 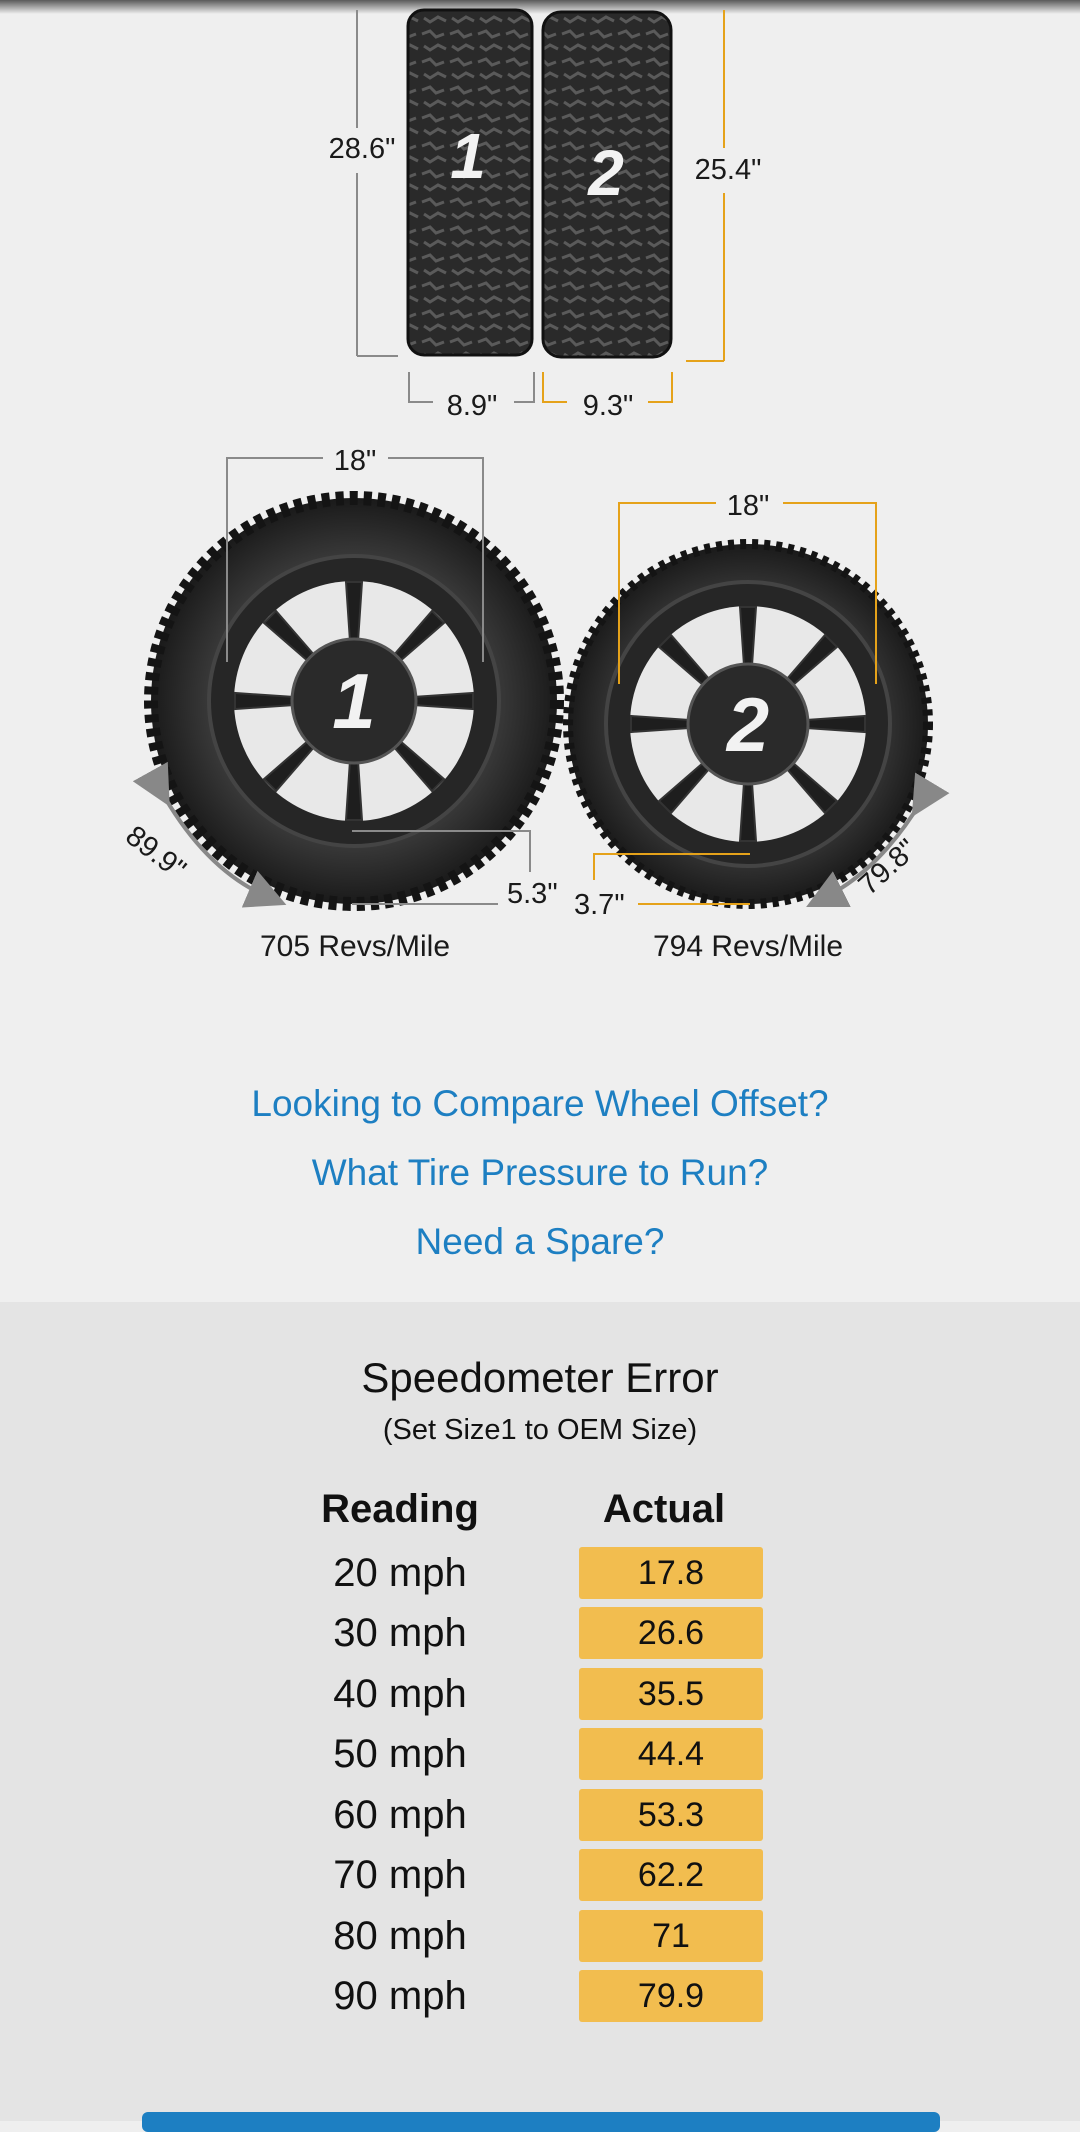 What do you see at coordinates (355, 946) in the screenshot?
I see `wheel1-revs-label: 705 Revs/Mile` at bounding box center [355, 946].